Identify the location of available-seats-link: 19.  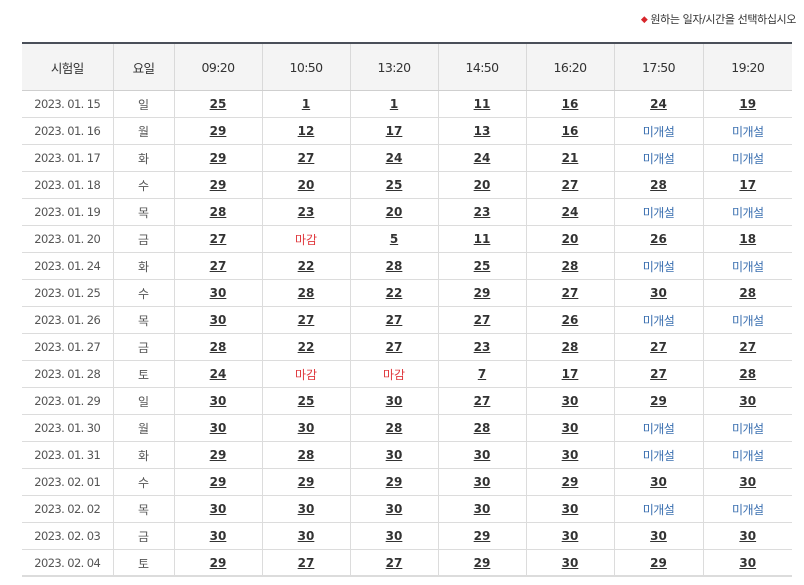
(747, 104).